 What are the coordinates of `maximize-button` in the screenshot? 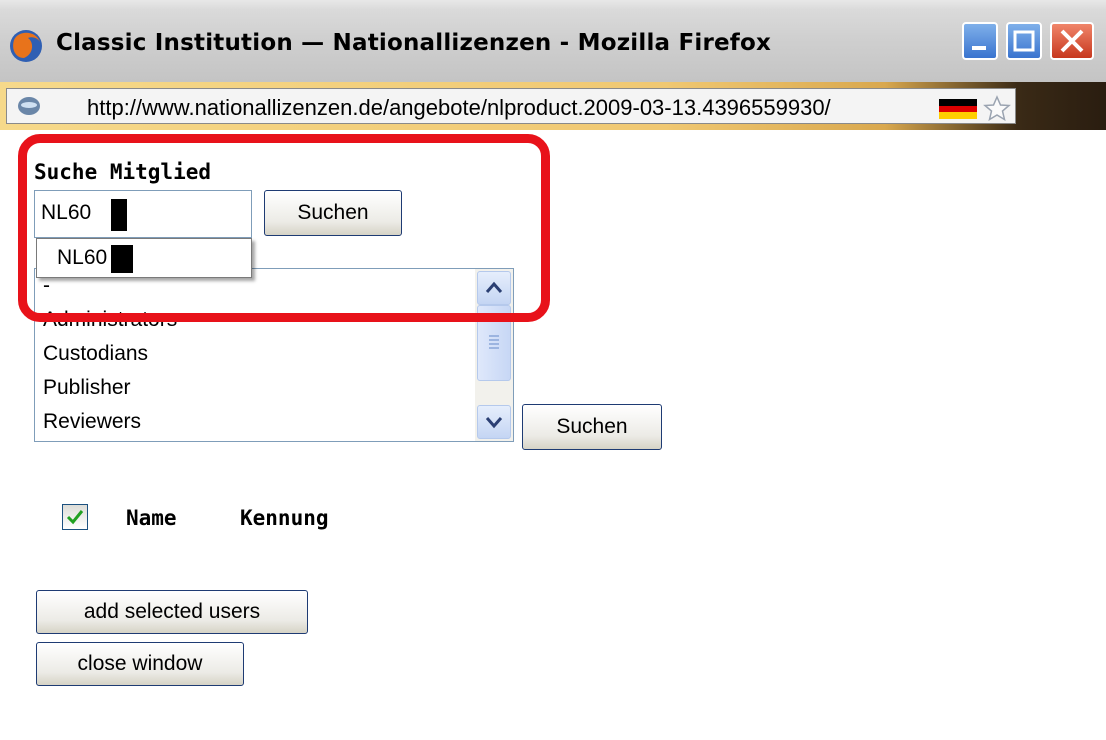 It's located at (1024, 41).